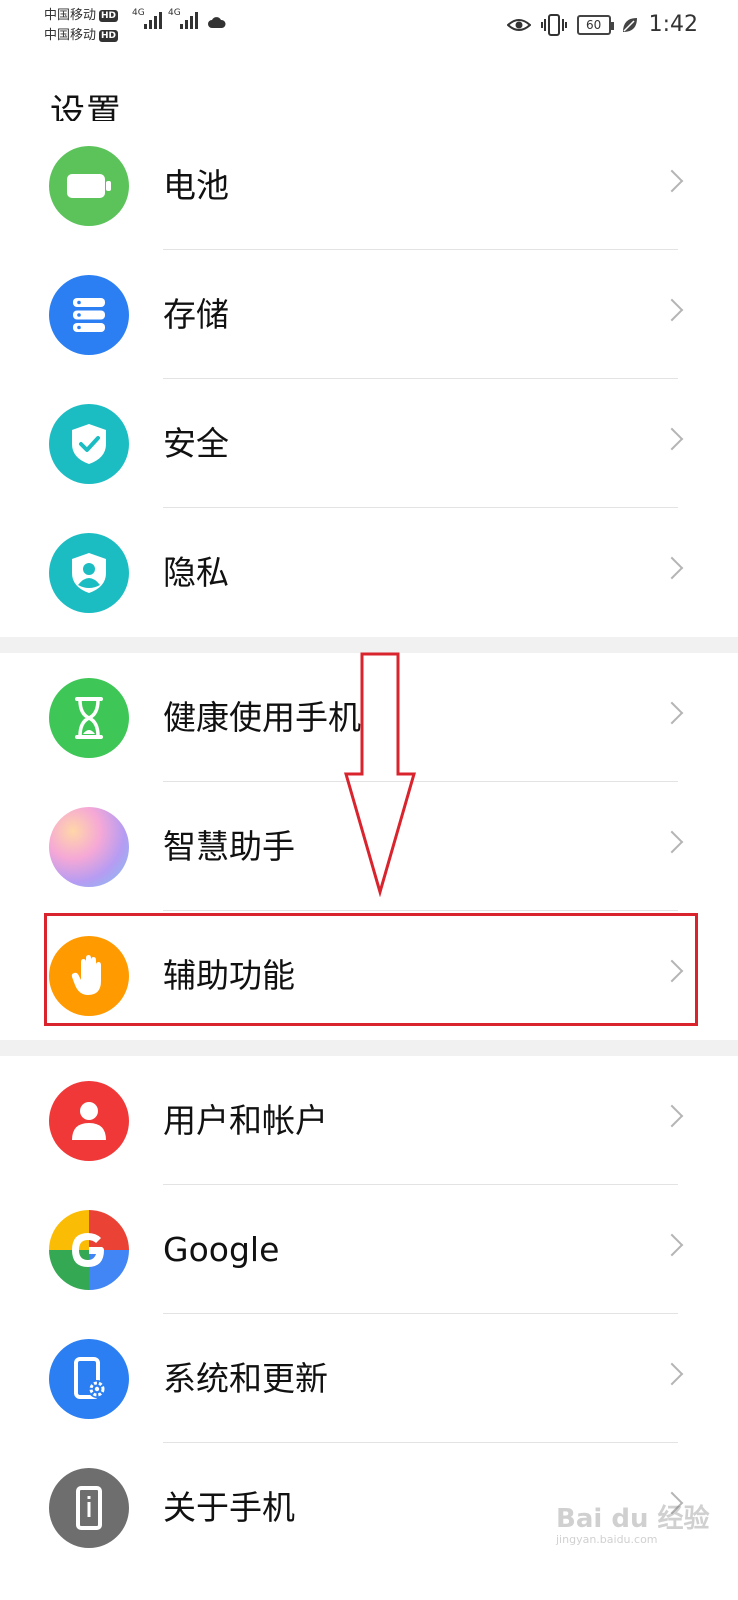 The image size is (738, 1600). Describe the element at coordinates (607, 1539) in the screenshot. I see `watermark-url: jingyan.baidu.com` at that location.